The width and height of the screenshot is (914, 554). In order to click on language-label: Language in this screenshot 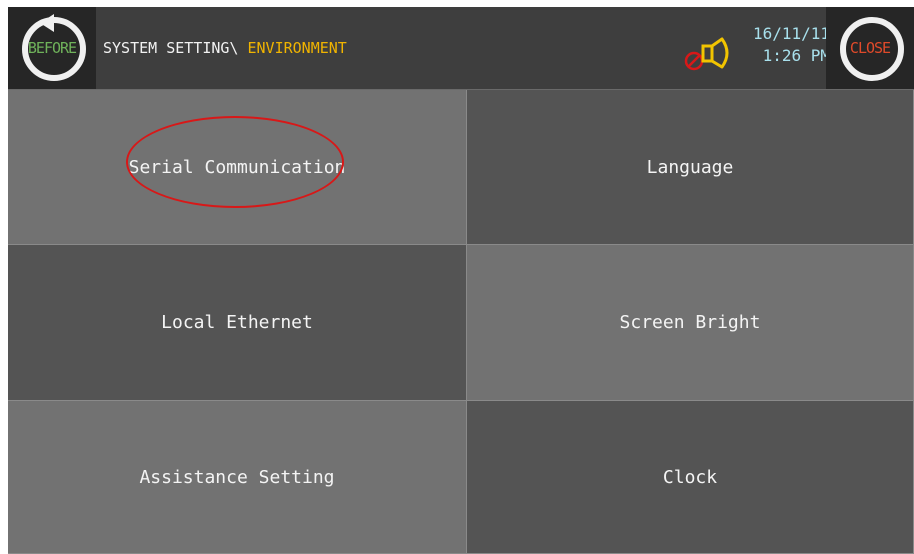, I will do `click(690, 167)`.